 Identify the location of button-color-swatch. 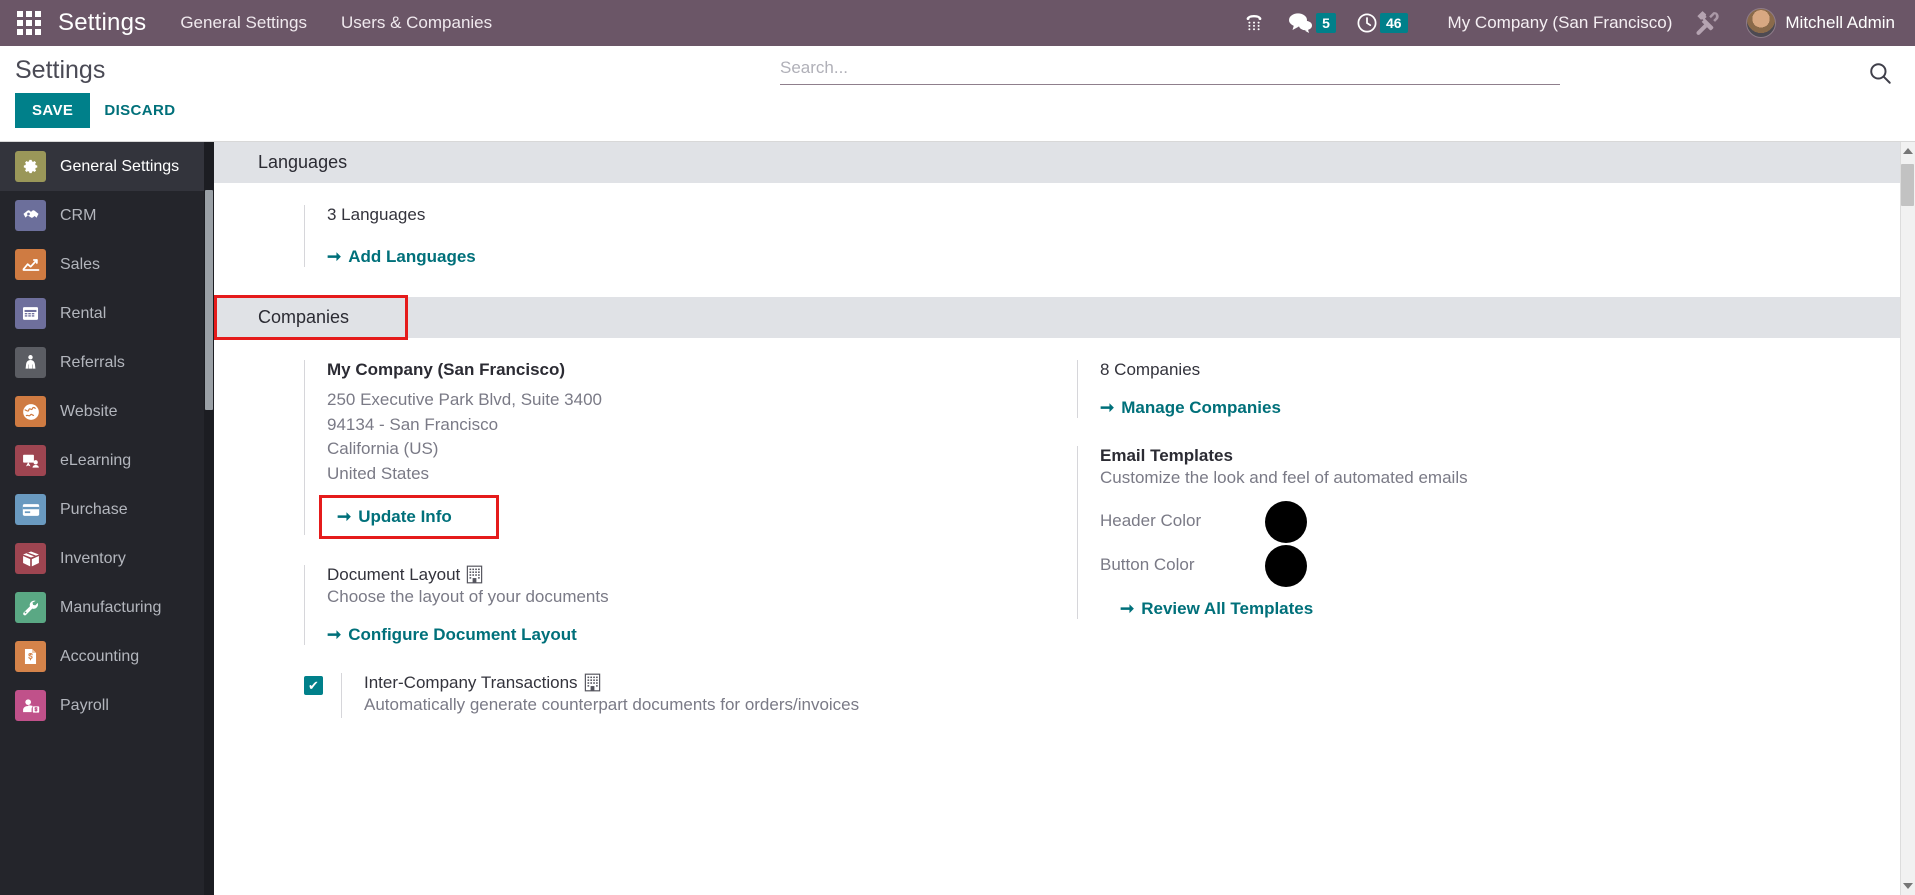
(1286, 565).